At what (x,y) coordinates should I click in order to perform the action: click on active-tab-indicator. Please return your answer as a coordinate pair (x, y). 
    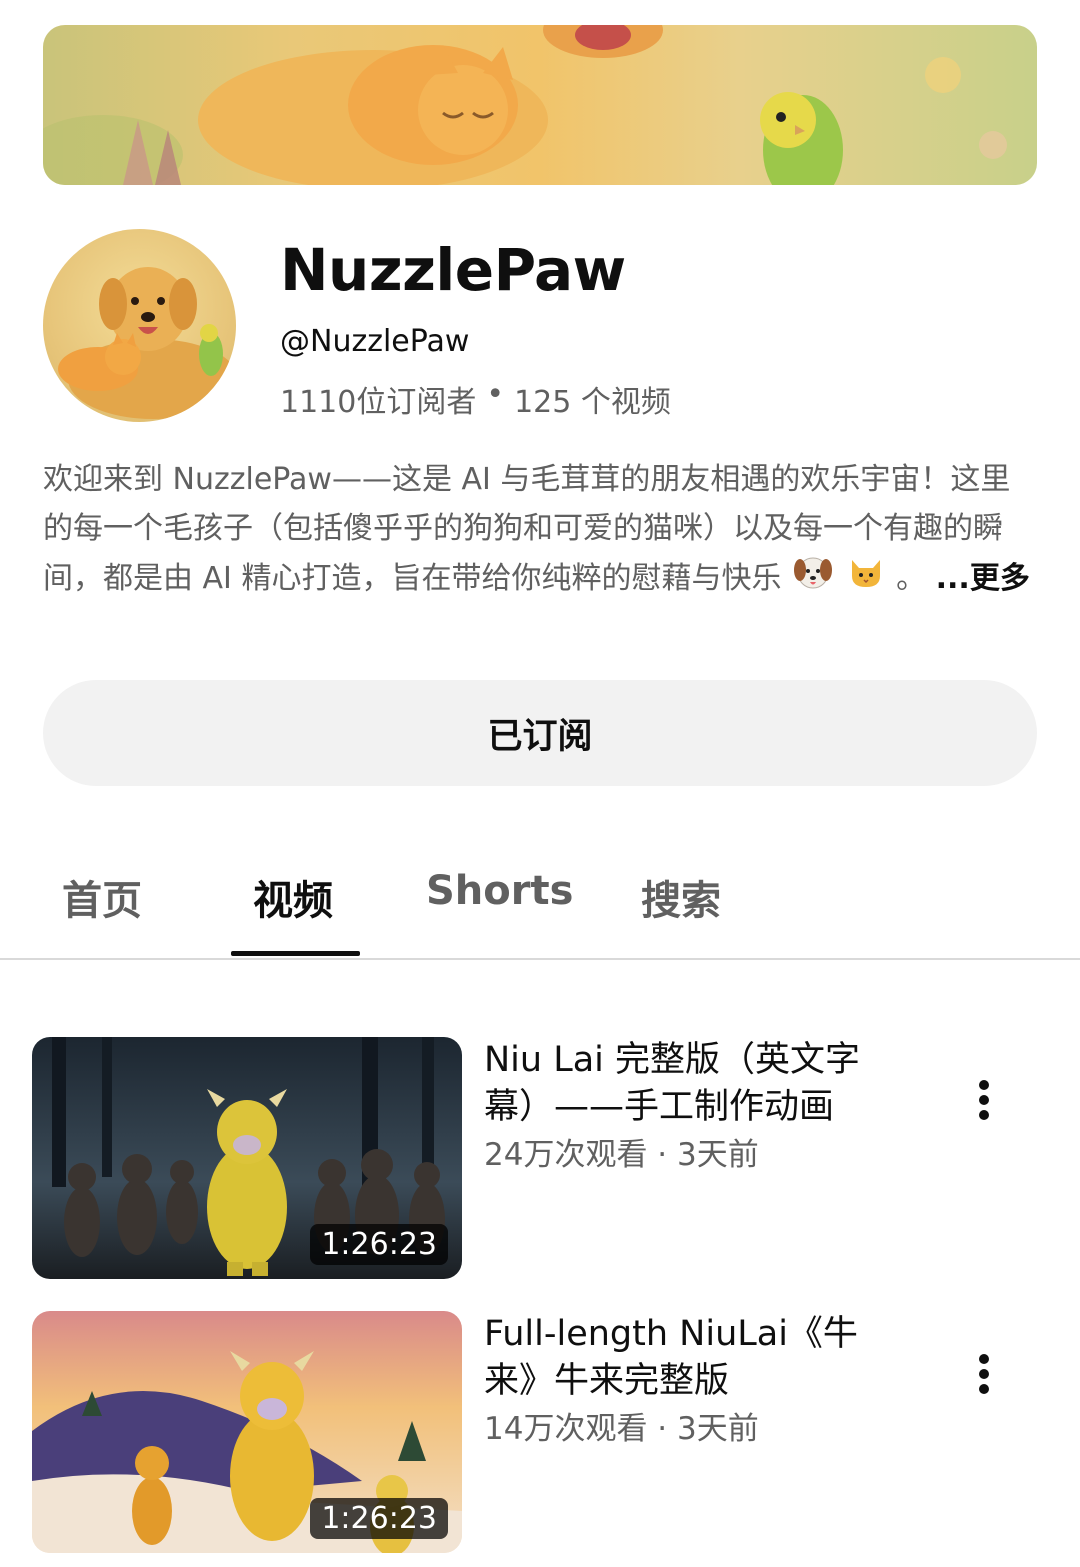
    Looking at the image, I should click on (295, 953).